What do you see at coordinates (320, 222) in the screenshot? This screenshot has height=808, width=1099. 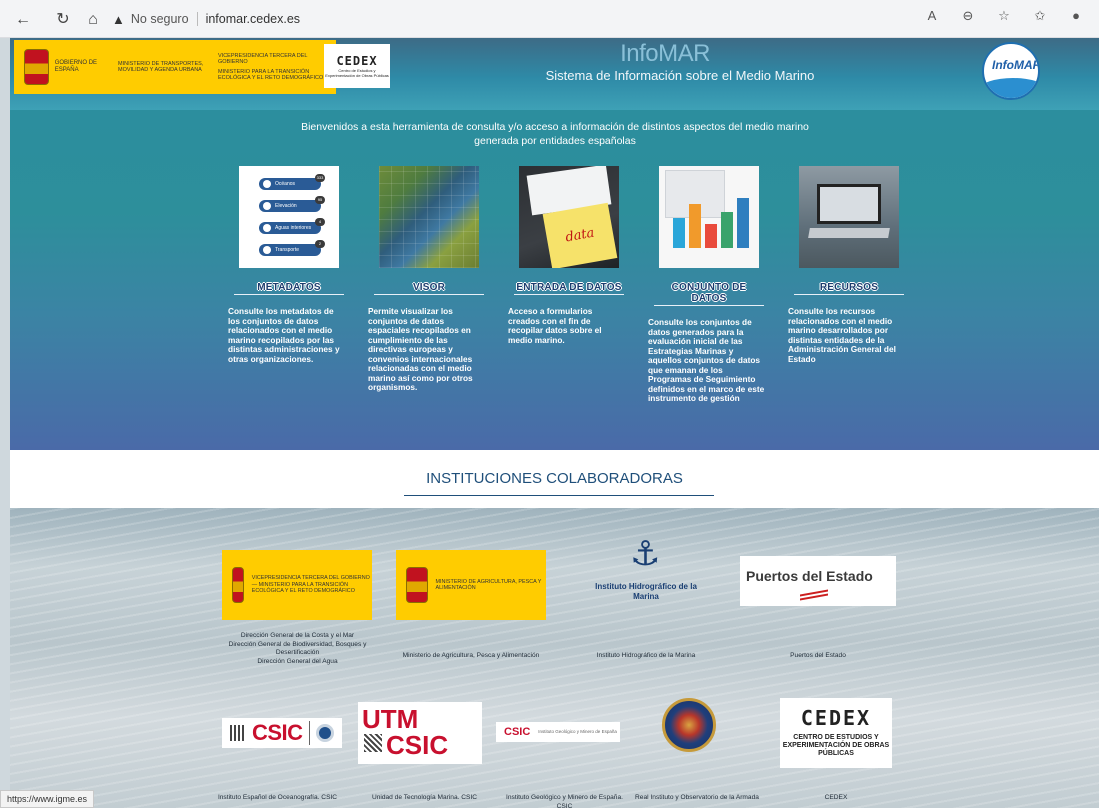 I see `pill-count: 4` at bounding box center [320, 222].